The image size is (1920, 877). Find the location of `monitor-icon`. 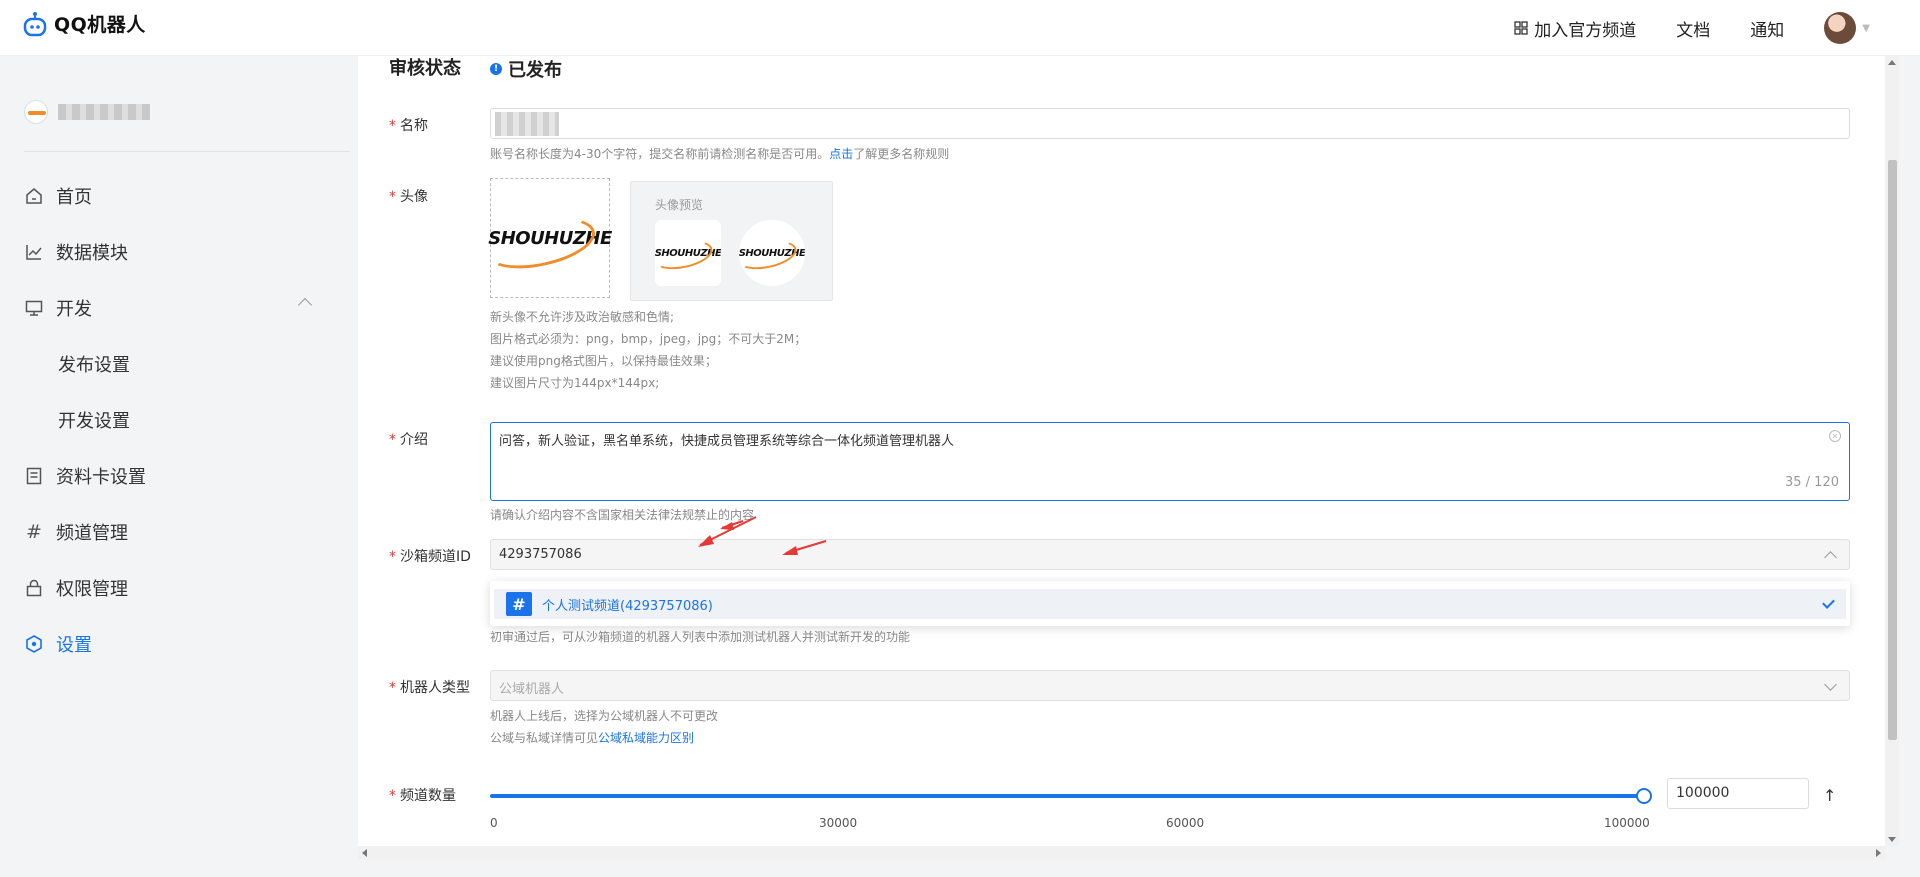

monitor-icon is located at coordinates (34, 308).